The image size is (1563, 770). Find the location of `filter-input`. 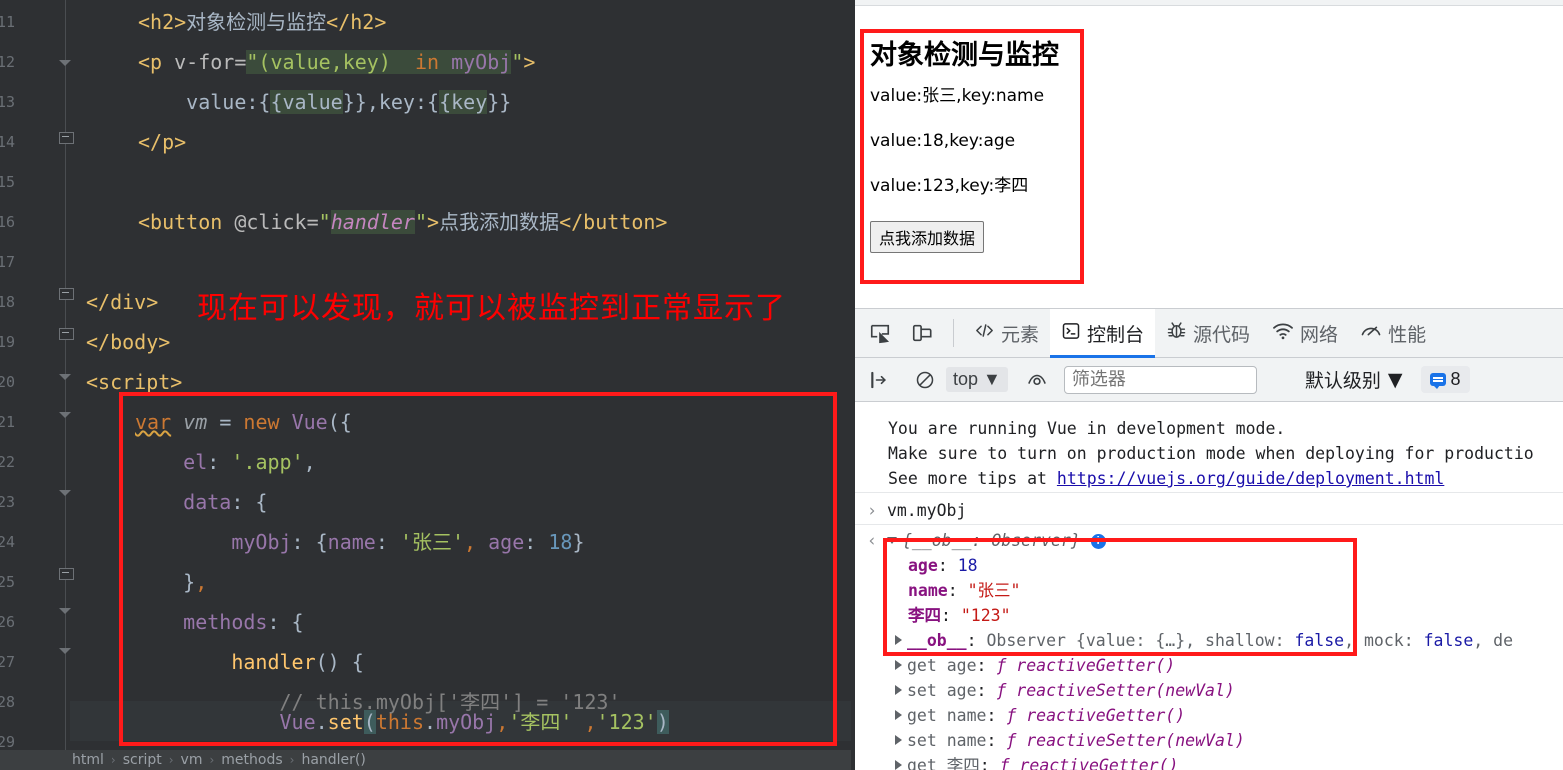

filter-input is located at coordinates (1160, 379).